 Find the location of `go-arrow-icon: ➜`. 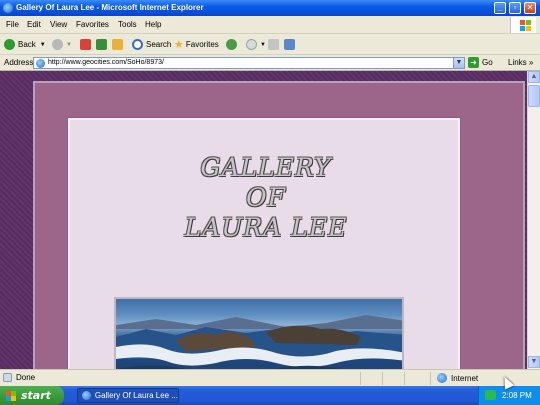

go-arrow-icon: ➜ is located at coordinates (473, 62).